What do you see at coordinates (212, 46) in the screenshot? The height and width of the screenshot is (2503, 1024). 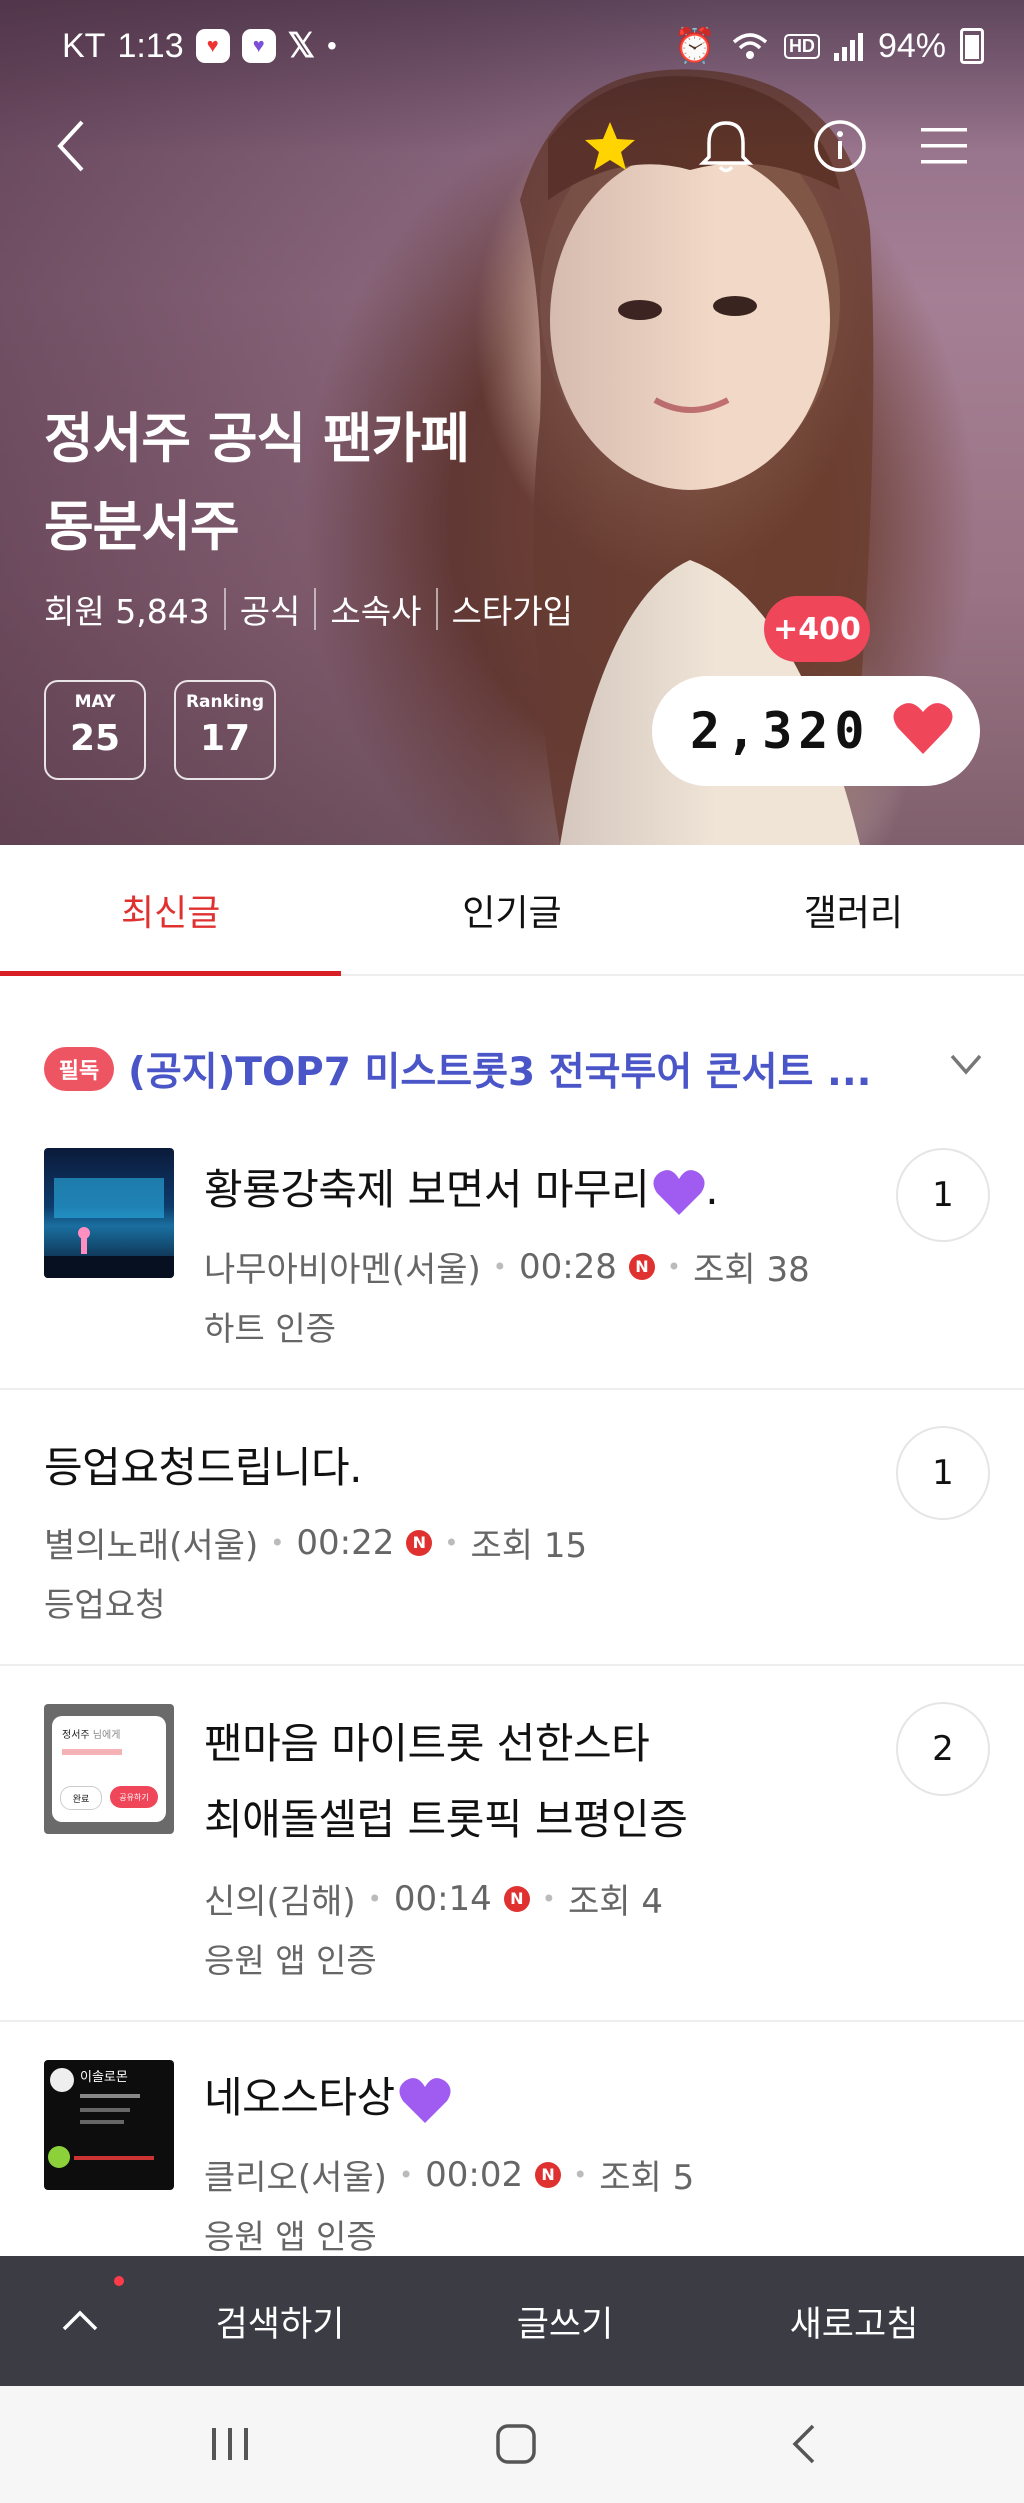 I see `app-notification-icon: ♥` at bounding box center [212, 46].